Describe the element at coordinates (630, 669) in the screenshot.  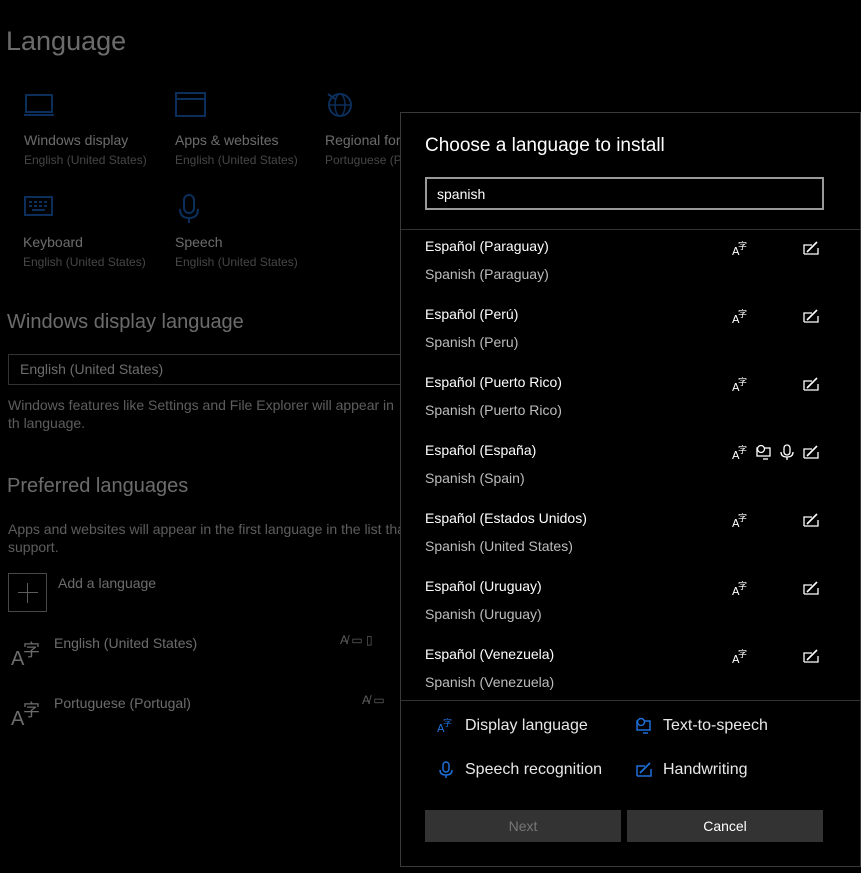
I see `language-option: Español (Venezuela) Spanish (Venezuela) A 字` at that location.